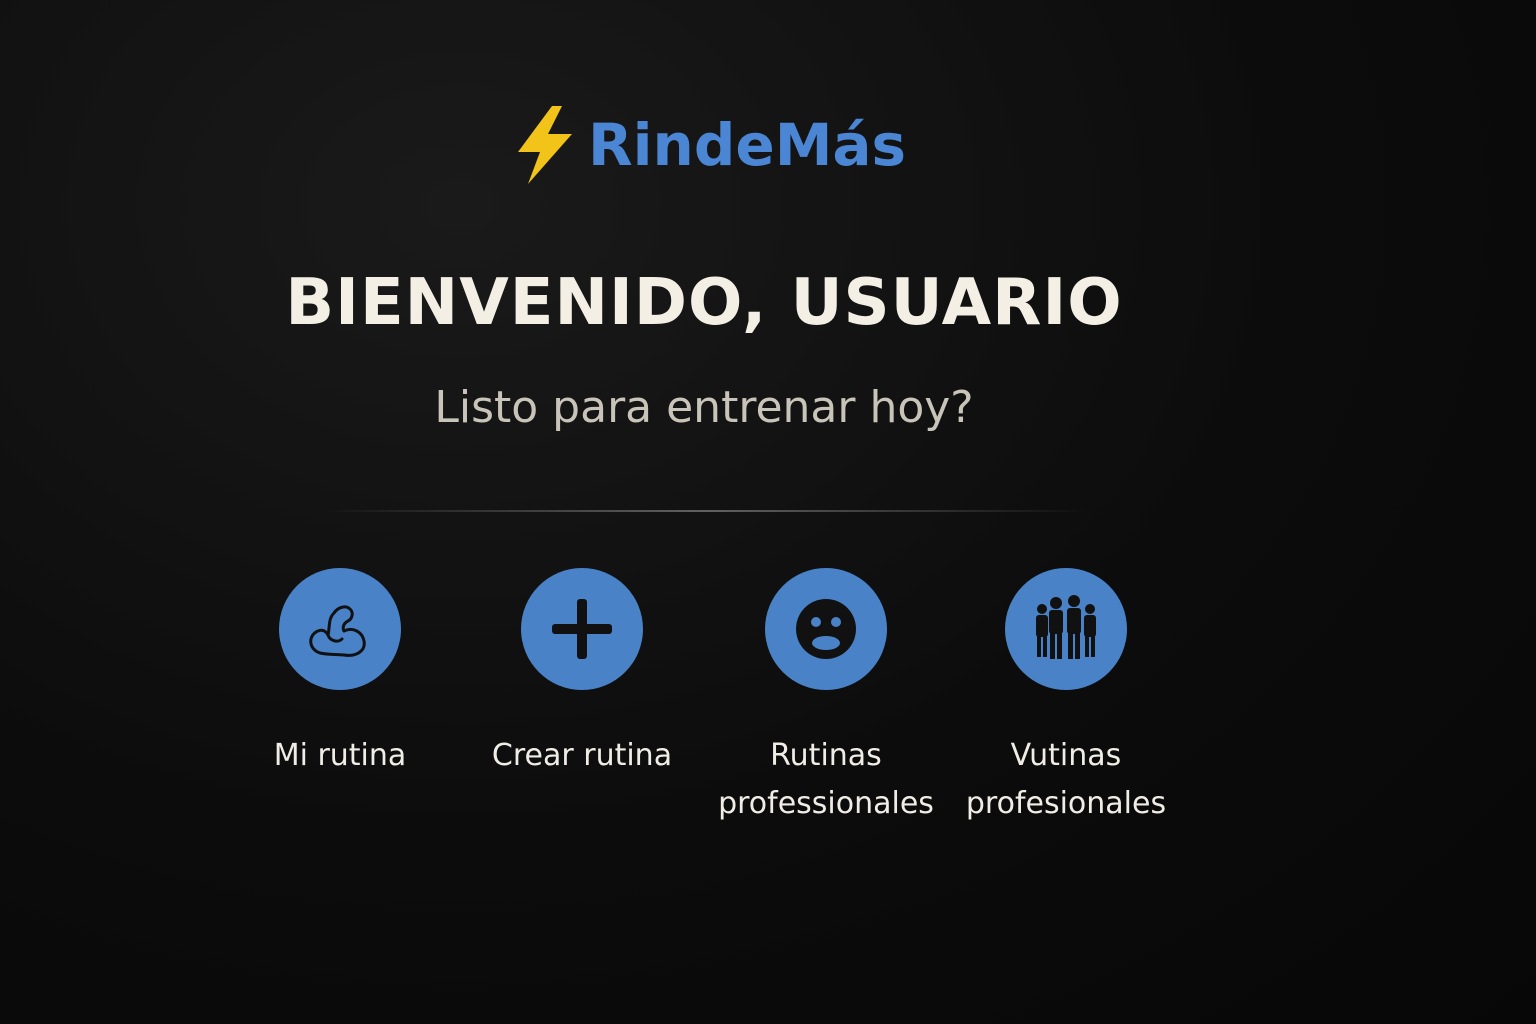  Describe the element at coordinates (826, 698) in the screenshot. I see `pro-routines-button: Rutinas professionales` at that location.